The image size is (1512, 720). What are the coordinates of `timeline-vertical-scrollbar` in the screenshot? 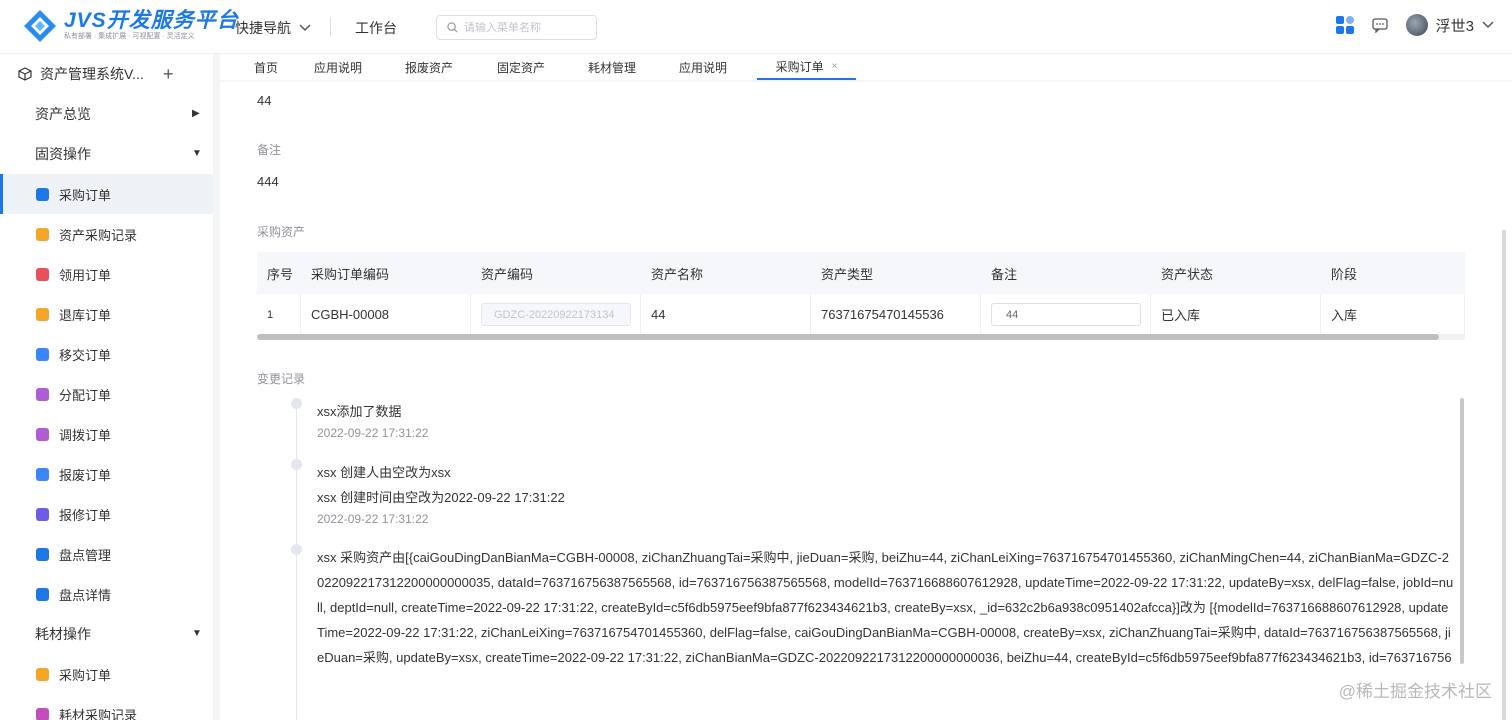 It's located at (1462, 531).